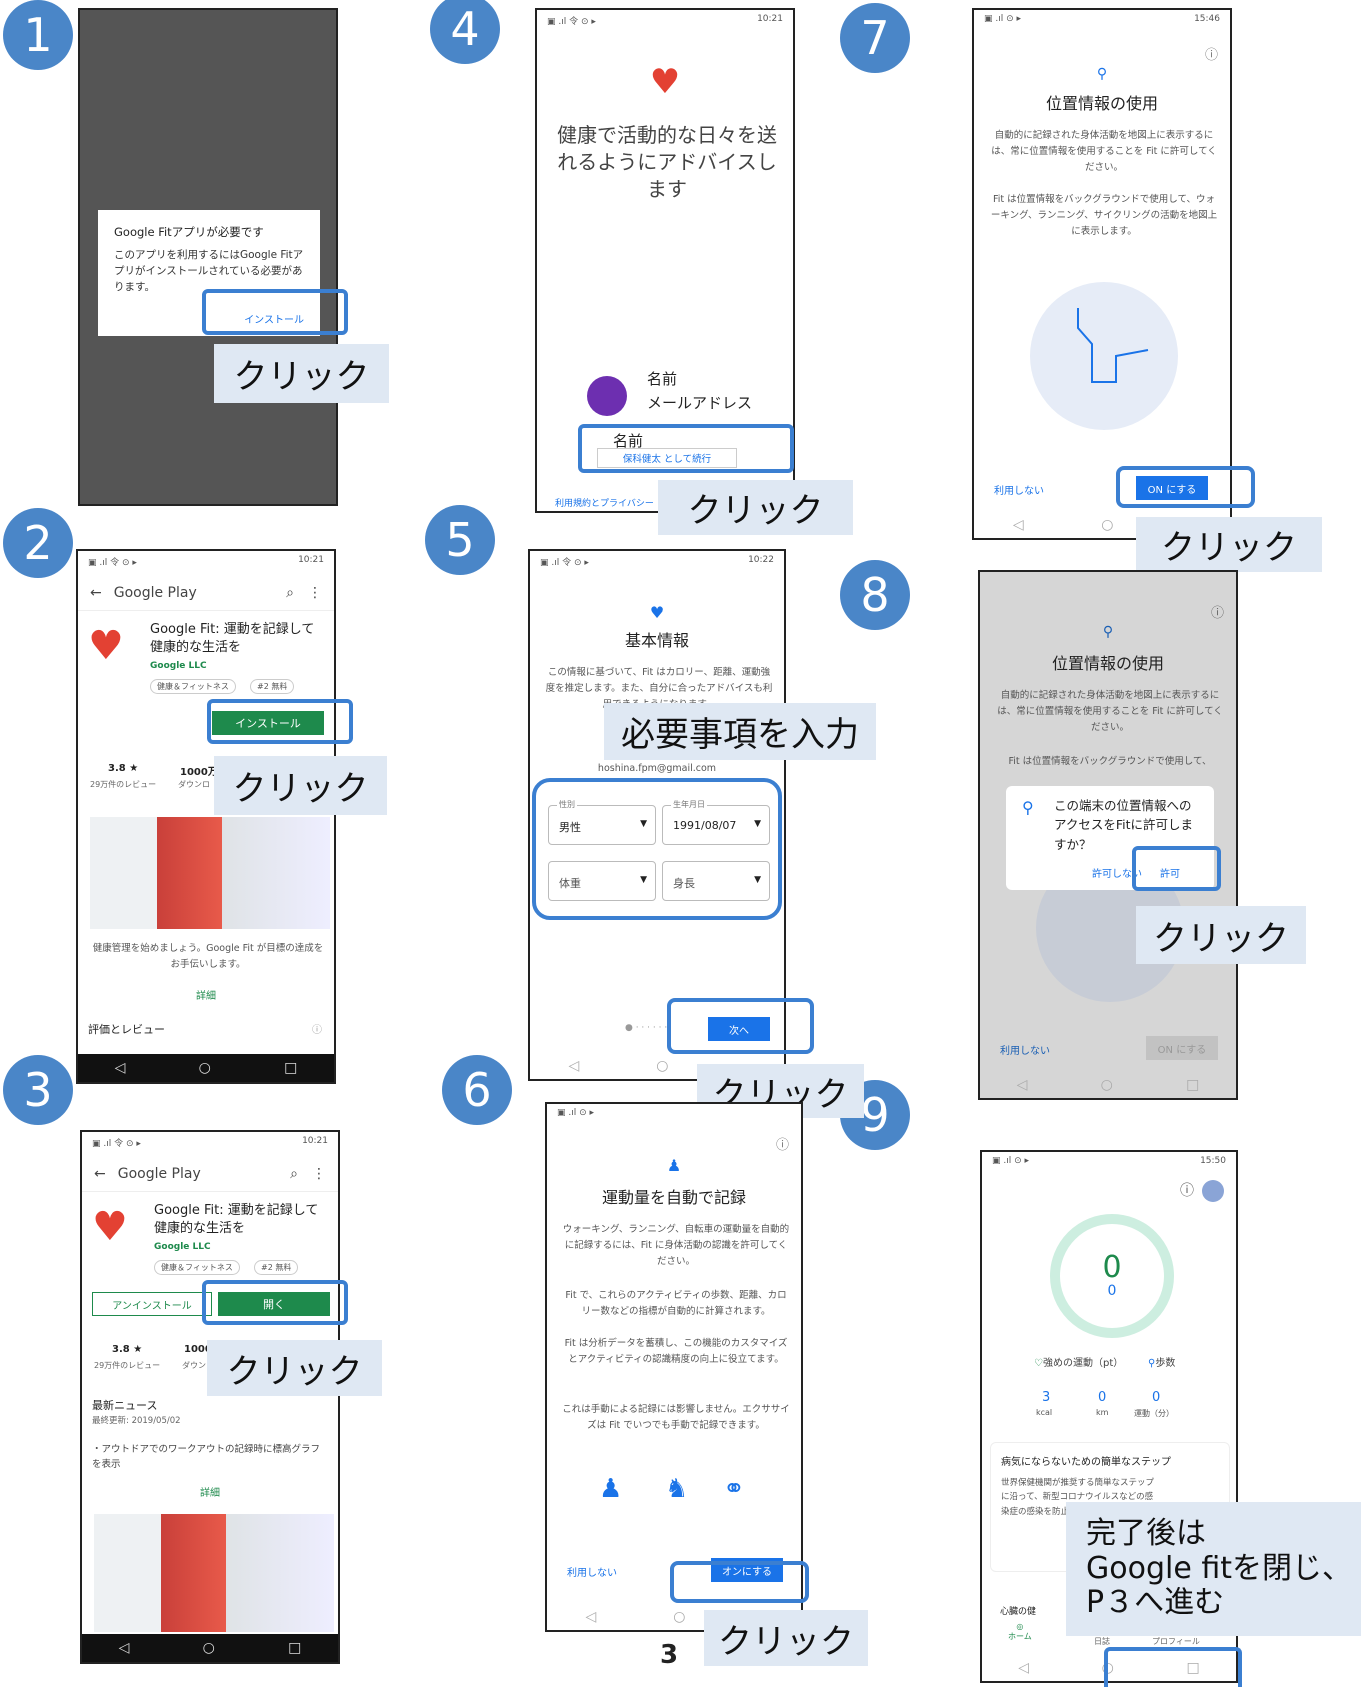 The height and width of the screenshot is (1687, 1361). Describe the element at coordinates (1173, 1667) in the screenshot. I see `highlight-home` at that location.